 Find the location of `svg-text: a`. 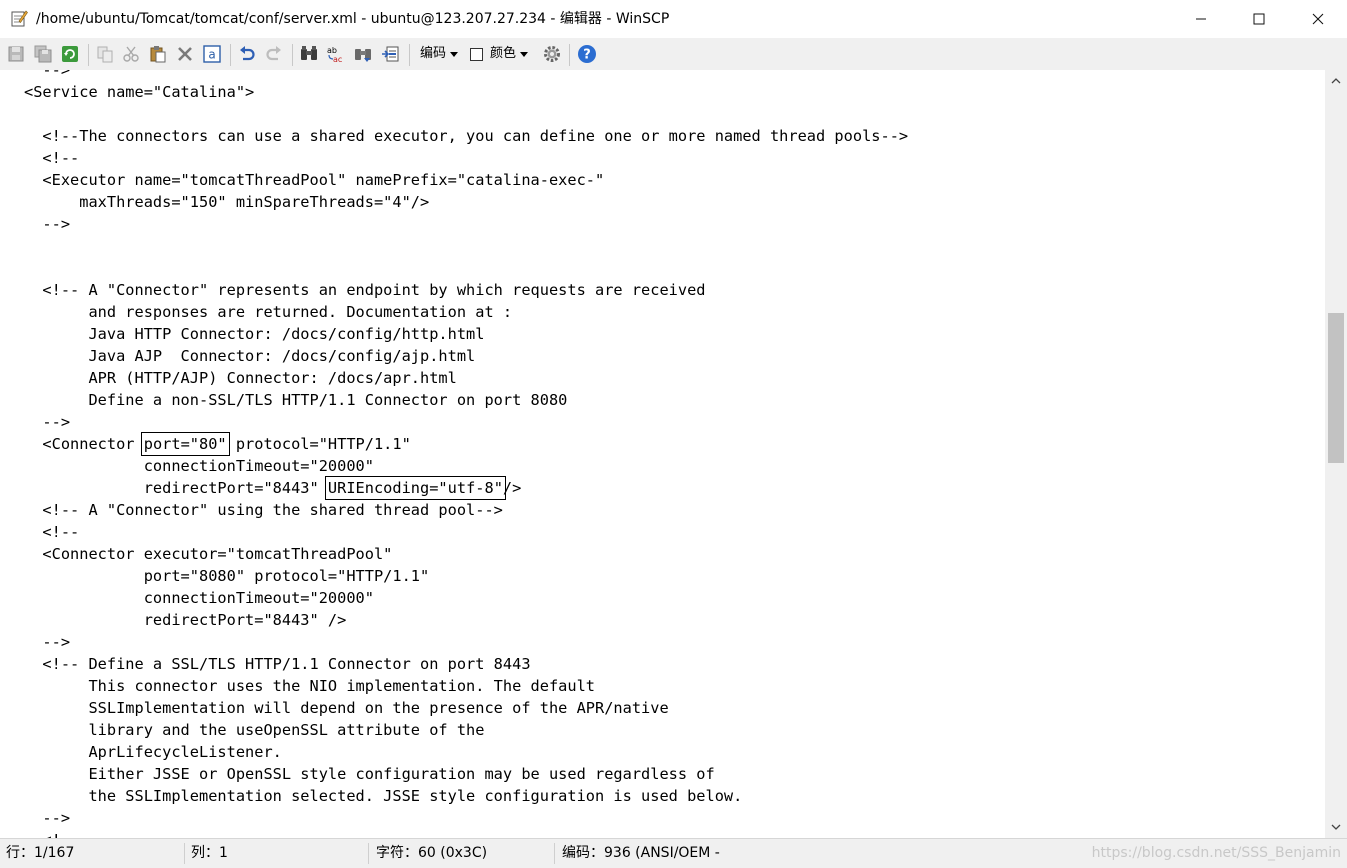

svg-text: a is located at coordinates (211, 55).